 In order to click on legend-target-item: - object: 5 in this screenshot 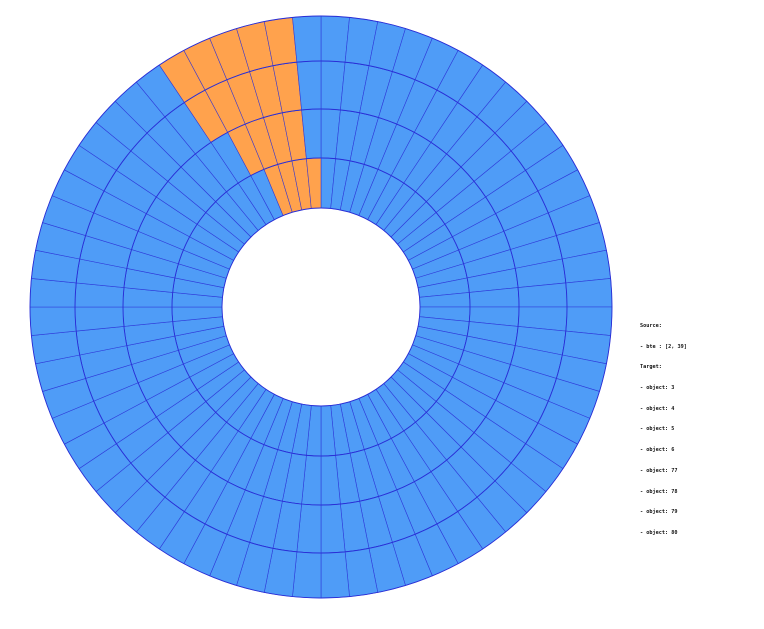, I will do `click(657, 429)`.